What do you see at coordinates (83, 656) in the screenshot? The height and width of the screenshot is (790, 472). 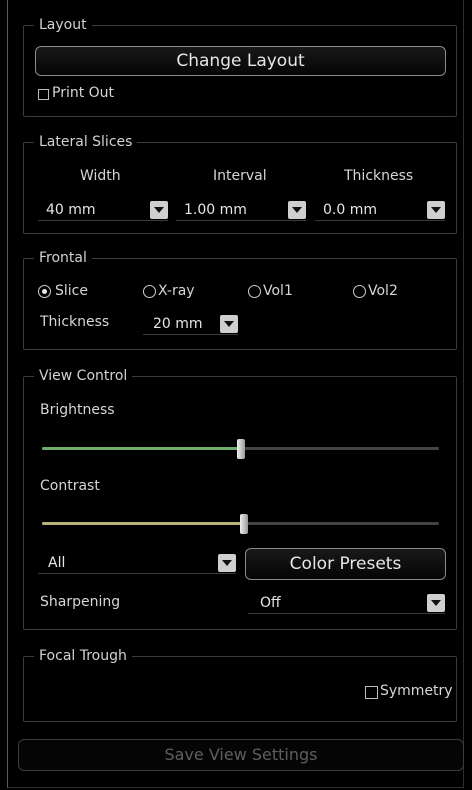 I see `focal-trough-legend: Focal Trough` at bounding box center [83, 656].